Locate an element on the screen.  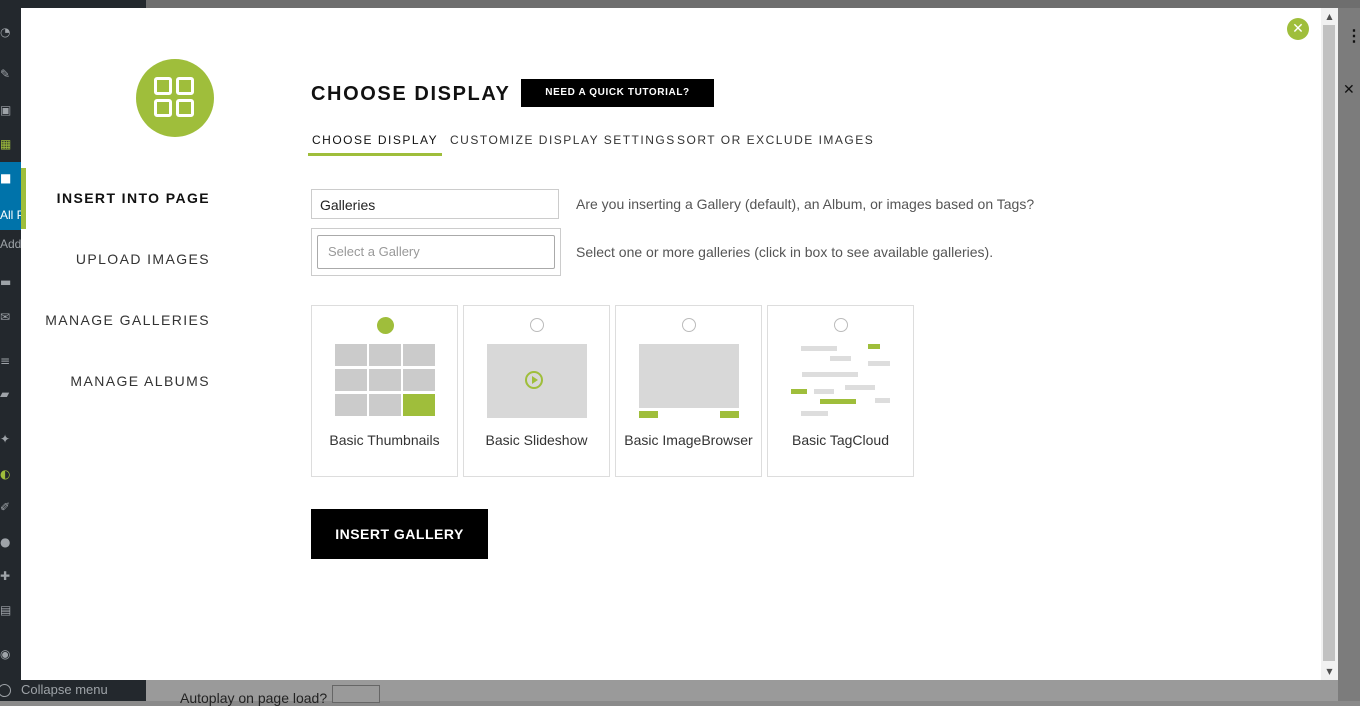
nav-upload-images: UPLOAD IMAGES is located at coordinates (143, 259).